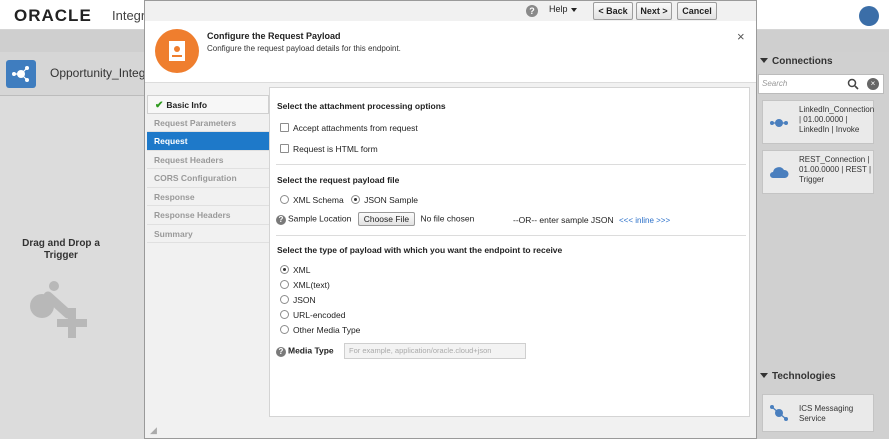  What do you see at coordinates (775, 83) in the screenshot?
I see `search-placeholder: Search` at bounding box center [775, 83].